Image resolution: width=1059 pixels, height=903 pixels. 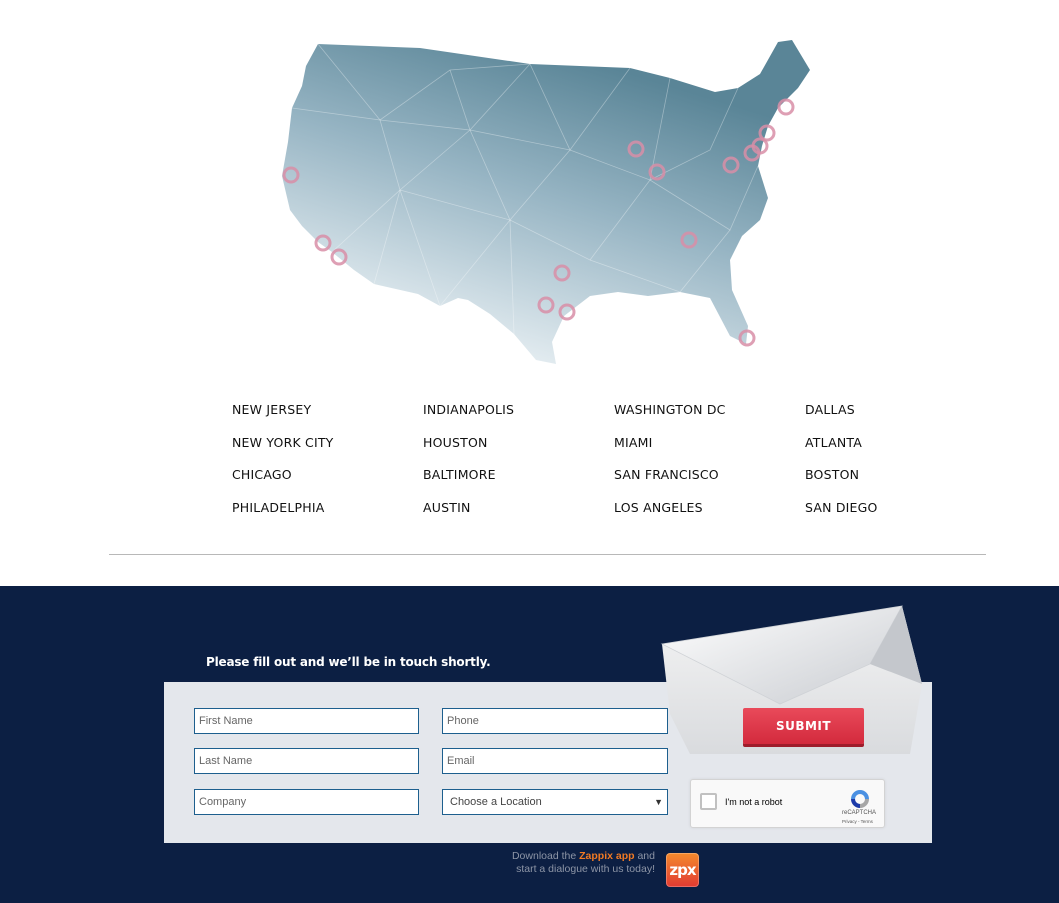 What do you see at coordinates (283, 442) in the screenshot?
I see `city-item: NEW YORK CITY` at bounding box center [283, 442].